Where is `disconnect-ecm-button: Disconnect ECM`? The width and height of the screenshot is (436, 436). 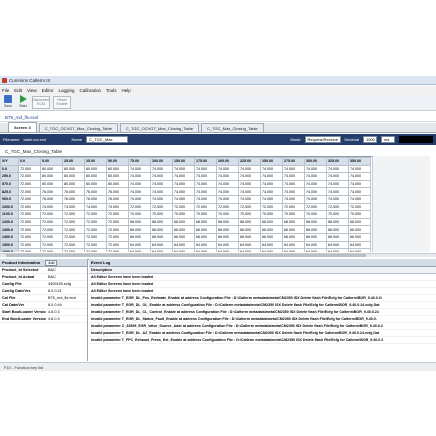 disconnect-ecm-button: Disconnect ECM is located at coordinates (41, 102).